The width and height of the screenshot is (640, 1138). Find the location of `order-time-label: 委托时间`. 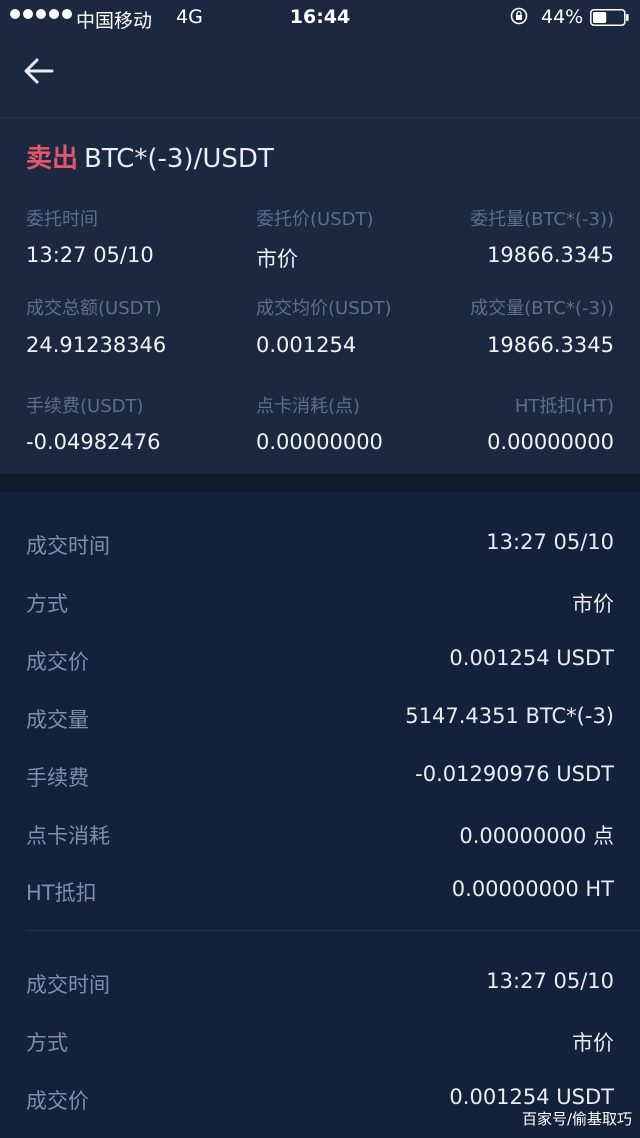

order-time-label: 委托时间 is located at coordinates (62, 219).